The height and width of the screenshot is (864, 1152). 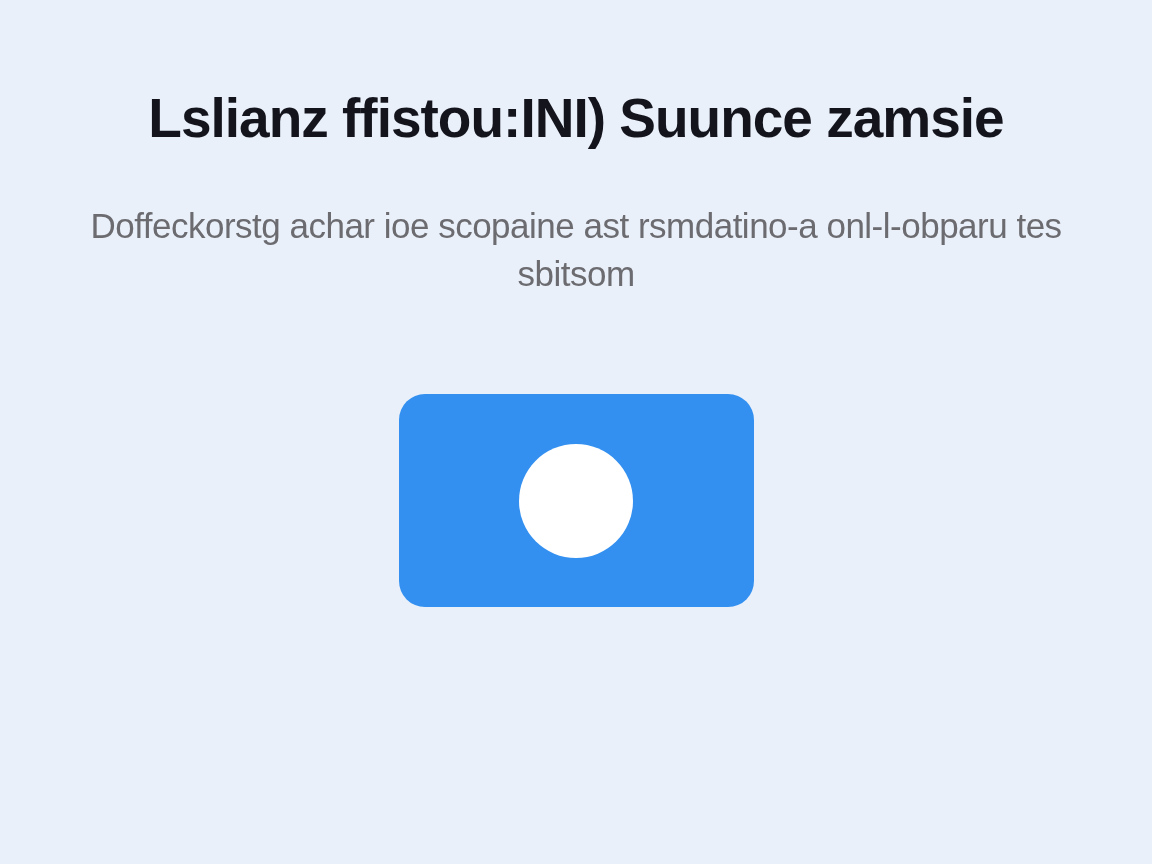 I want to click on subtitle: Doffeckorstg achar ioe scopaine ast rsmdatino-a onl-l-obparu tes sbitsom, so click(x=576, y=250).